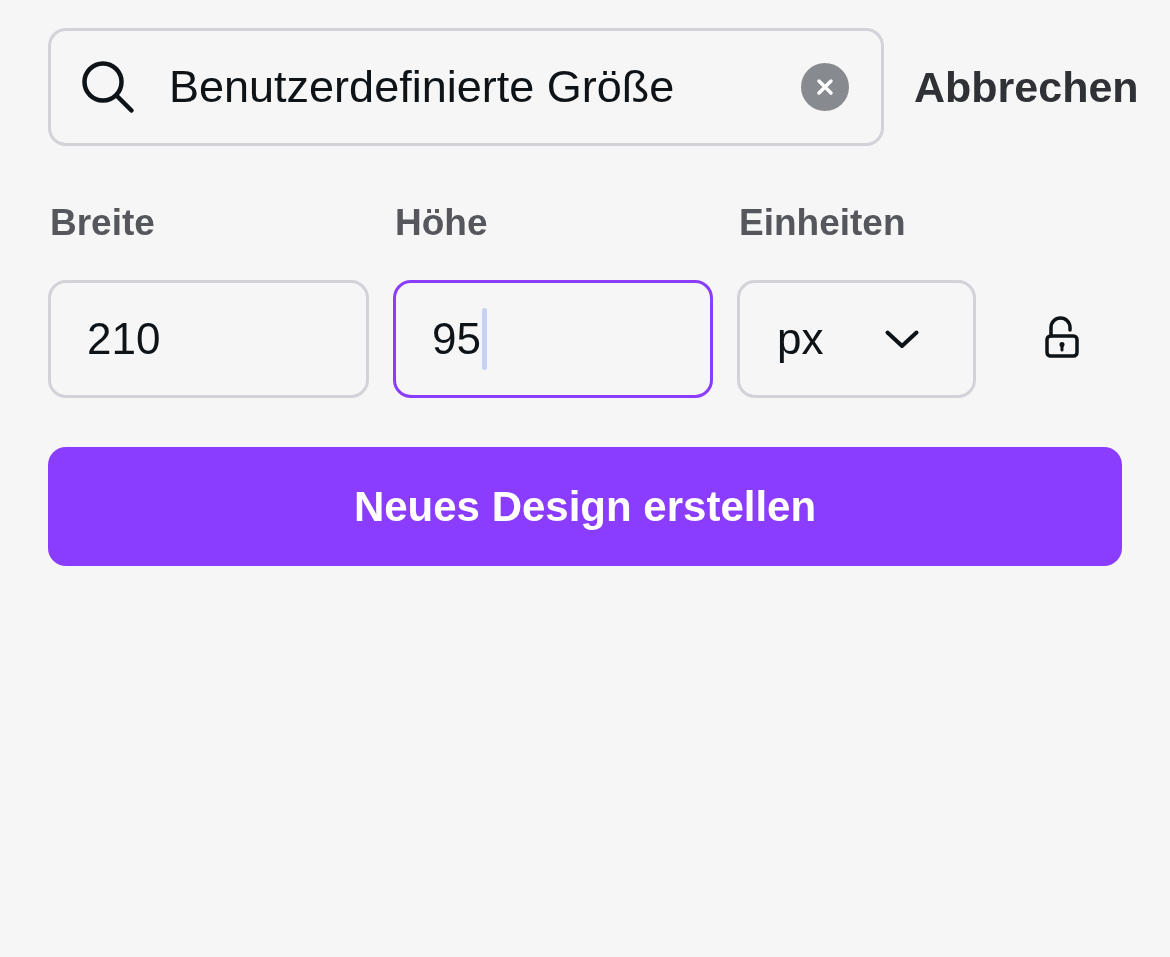  I want to click on chevron-down-icon, so click(902, 339).